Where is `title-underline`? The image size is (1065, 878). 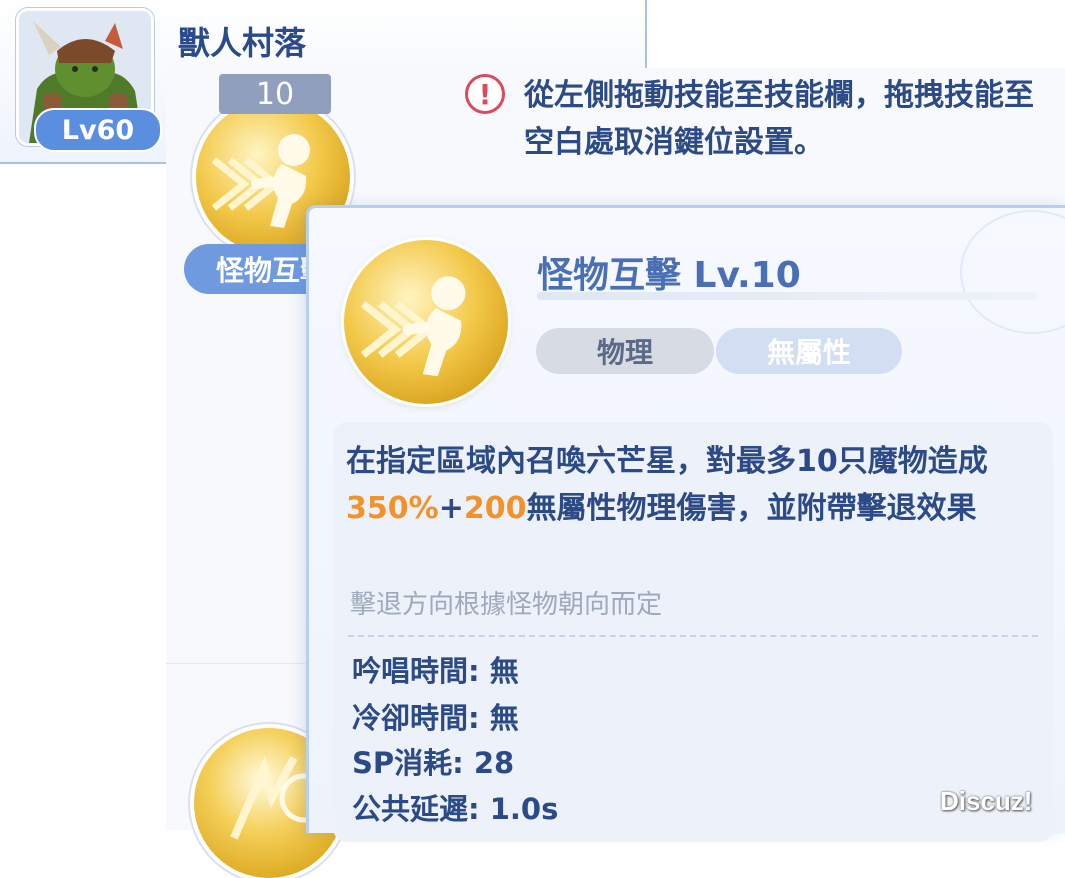
title-underline is located at coordinates (787, 296).